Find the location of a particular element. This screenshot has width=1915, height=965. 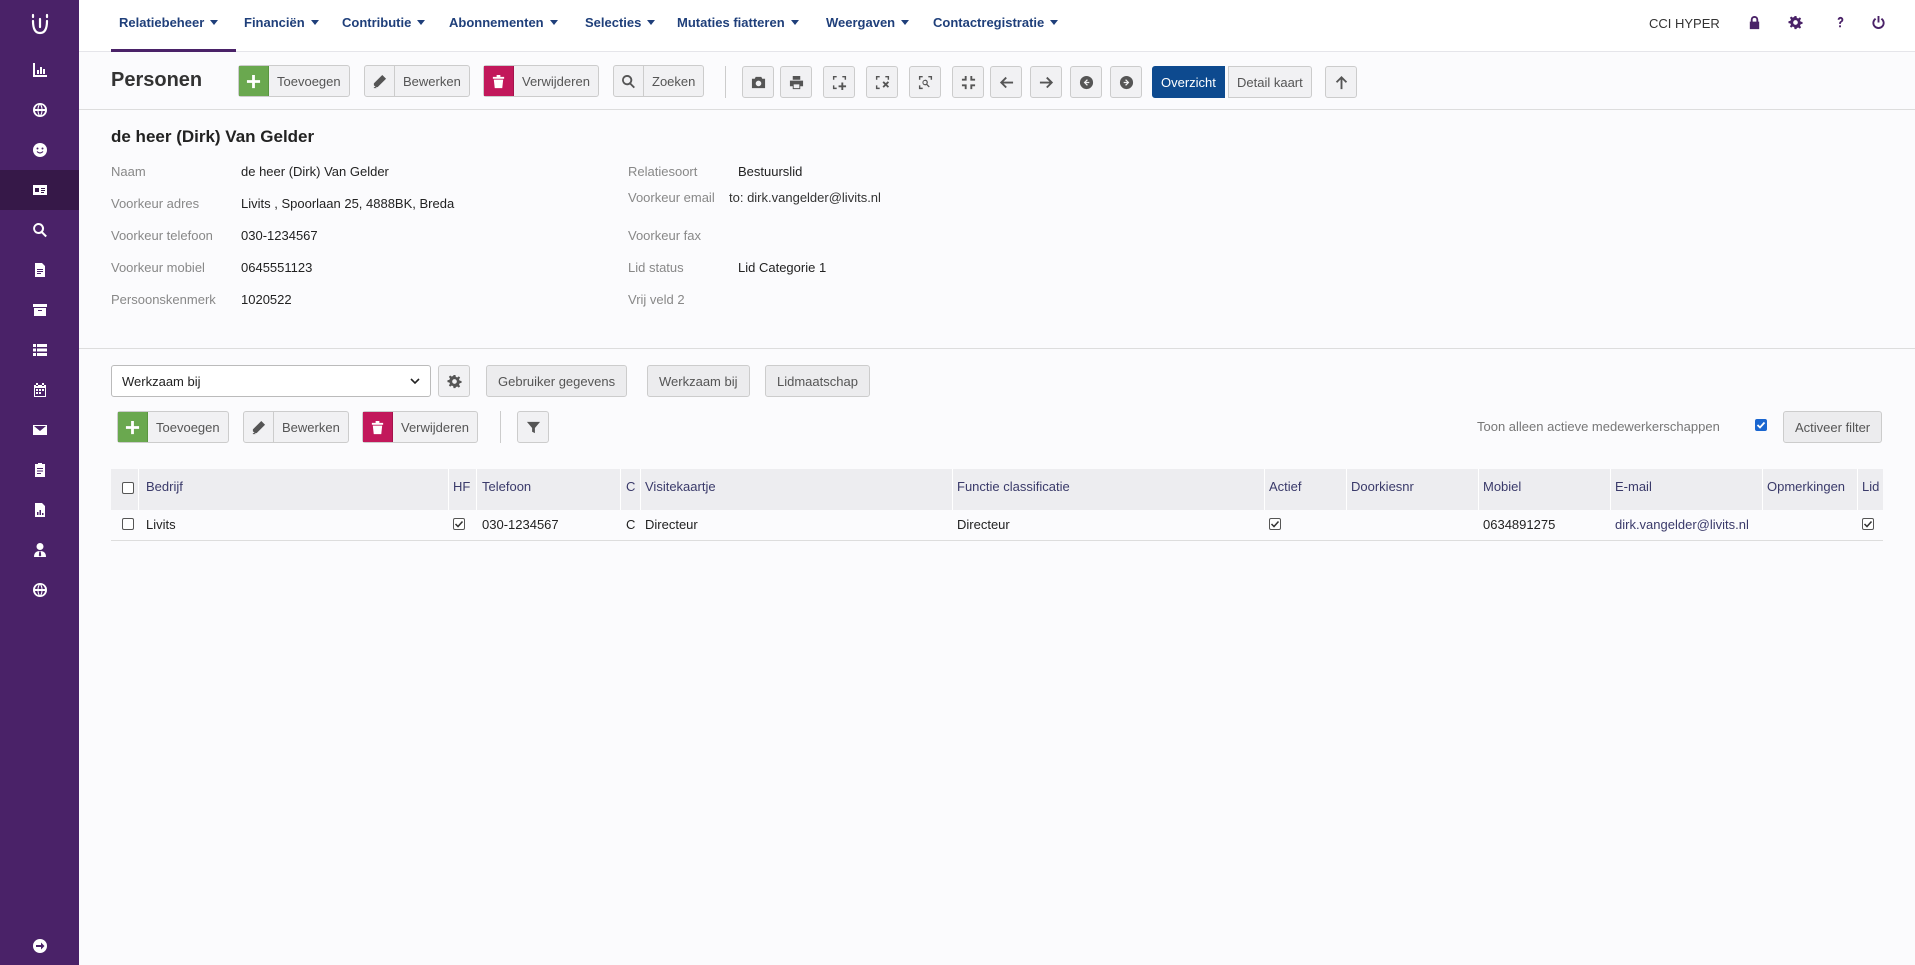

activate-filter-button: Activeer filter is located at coordinates (1833, 427).